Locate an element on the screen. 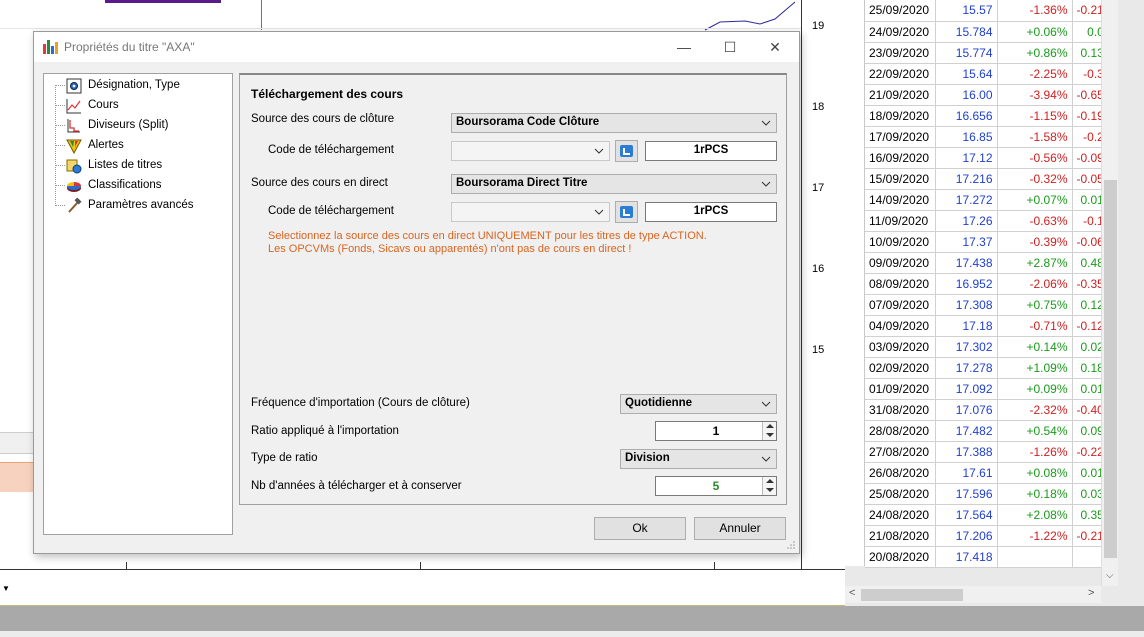 The height and width of the screenshot is (637, 1144). resize-grip-icon is located at coordinates (791, 545).